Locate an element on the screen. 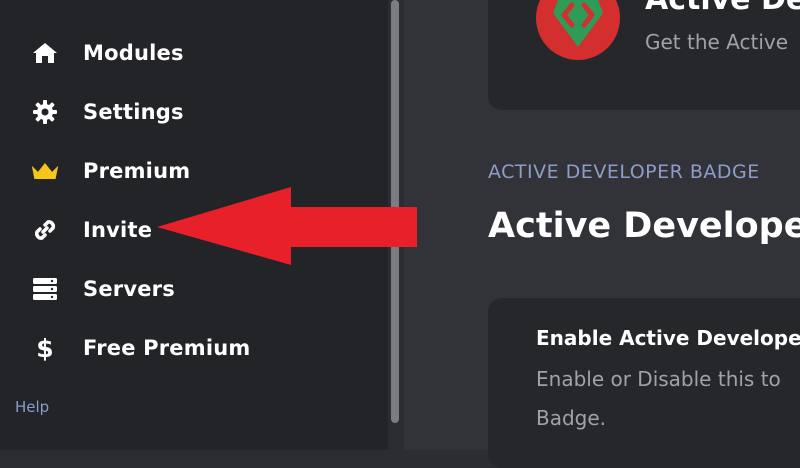 The width and height of the screenshot is (800, 468). link-icon is located at coordinates (45, 230).